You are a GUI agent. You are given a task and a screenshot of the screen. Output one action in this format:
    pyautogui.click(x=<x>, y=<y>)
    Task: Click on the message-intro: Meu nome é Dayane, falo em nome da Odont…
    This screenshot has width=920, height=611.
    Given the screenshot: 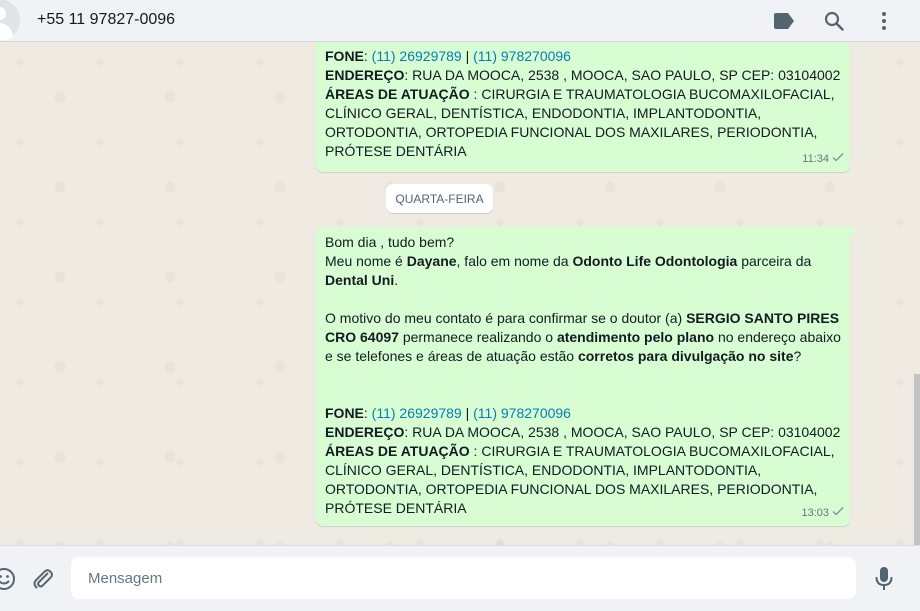 What is the action you would take?
    pyautogui.click(x=583, y=271)
    